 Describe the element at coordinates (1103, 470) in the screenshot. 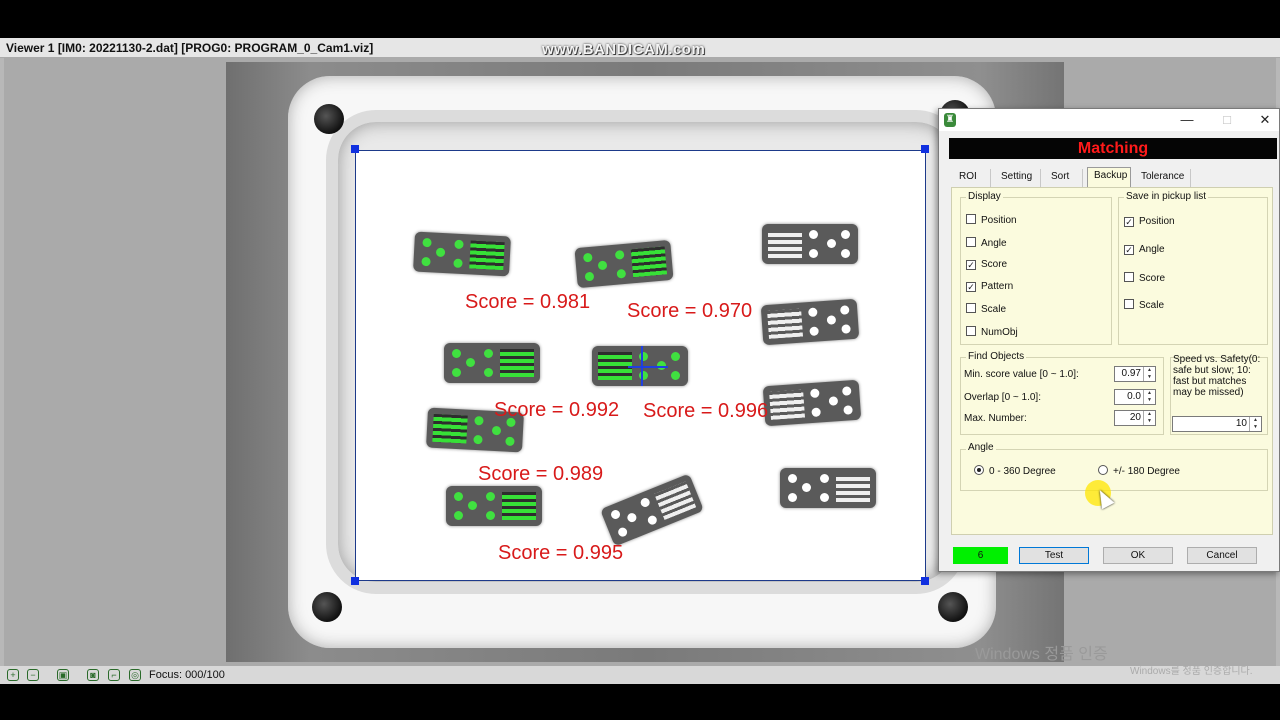

I see `radio-icon` at that location.